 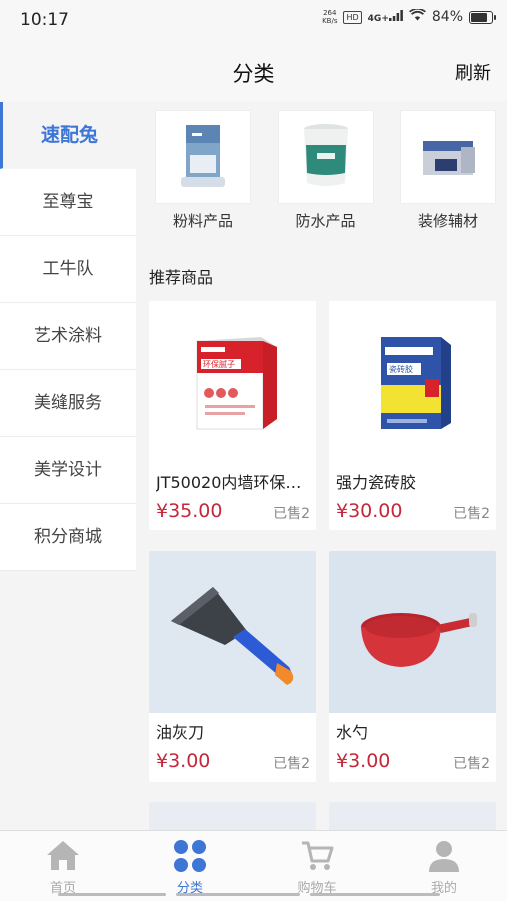 What do you see at coordinates (180, 732) in the screenshot?
I see `product-name: 油灰刀` at bounding box center [180, 732].